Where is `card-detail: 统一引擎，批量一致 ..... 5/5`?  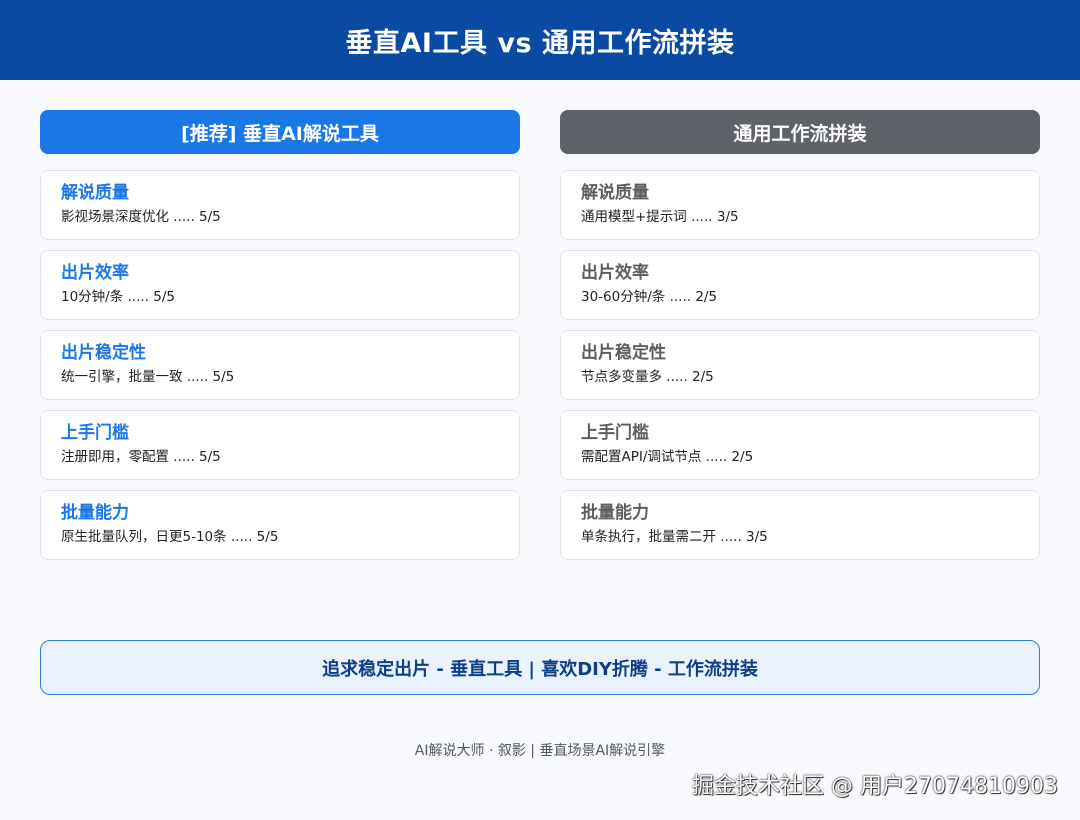 card-detail: 统一引擎，批量一致 ..... 5/5 is located at coordinates (148, 377).